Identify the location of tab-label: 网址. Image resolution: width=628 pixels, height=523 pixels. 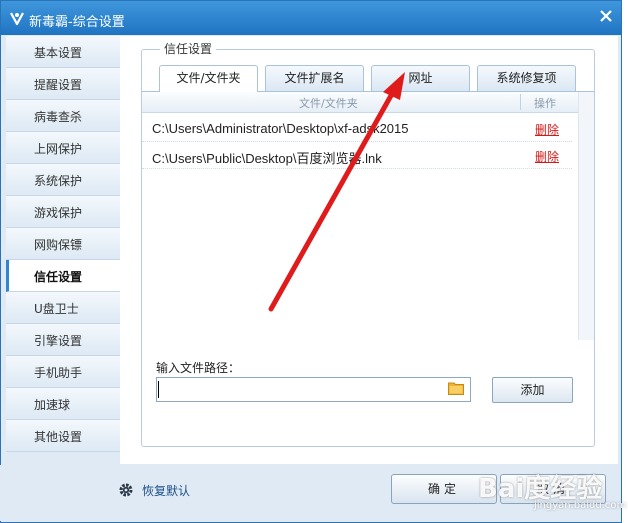
(420, 78).